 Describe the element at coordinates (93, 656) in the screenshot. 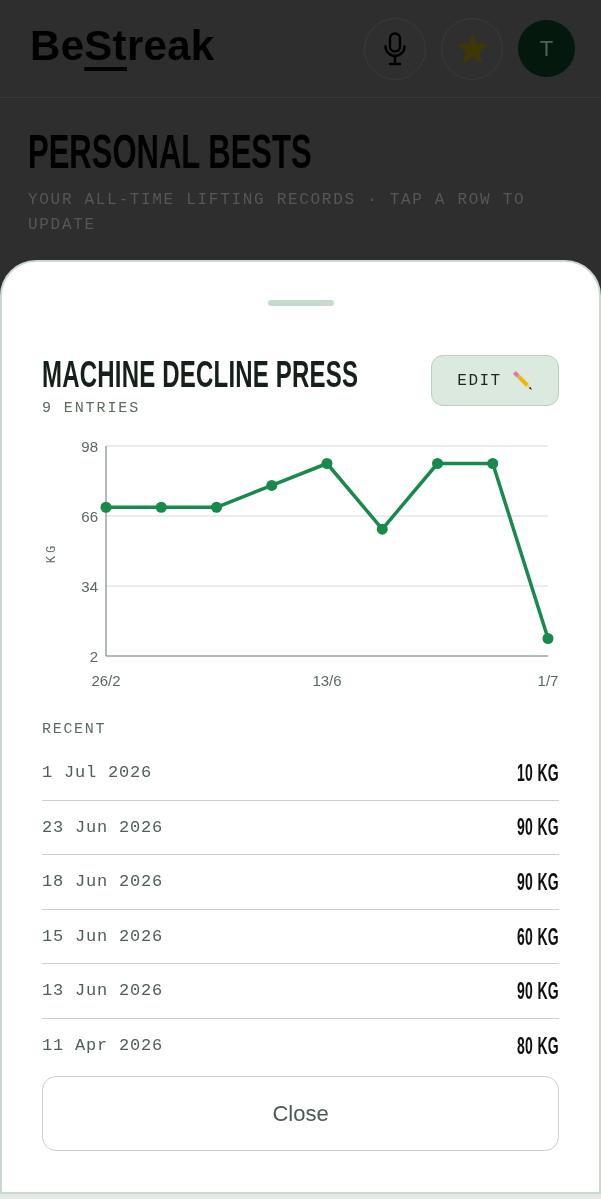

I see `y-tick-label: 2` at that location.